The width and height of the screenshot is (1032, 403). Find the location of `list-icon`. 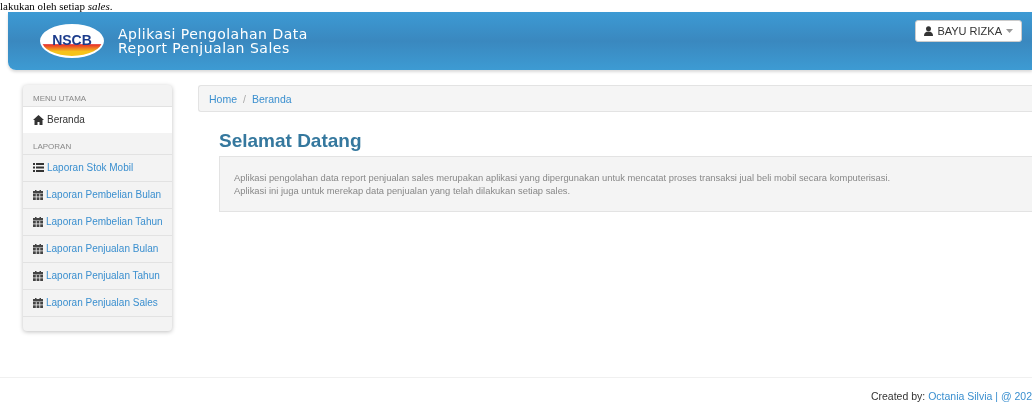

list-icon is located at coordinates (38, 167).